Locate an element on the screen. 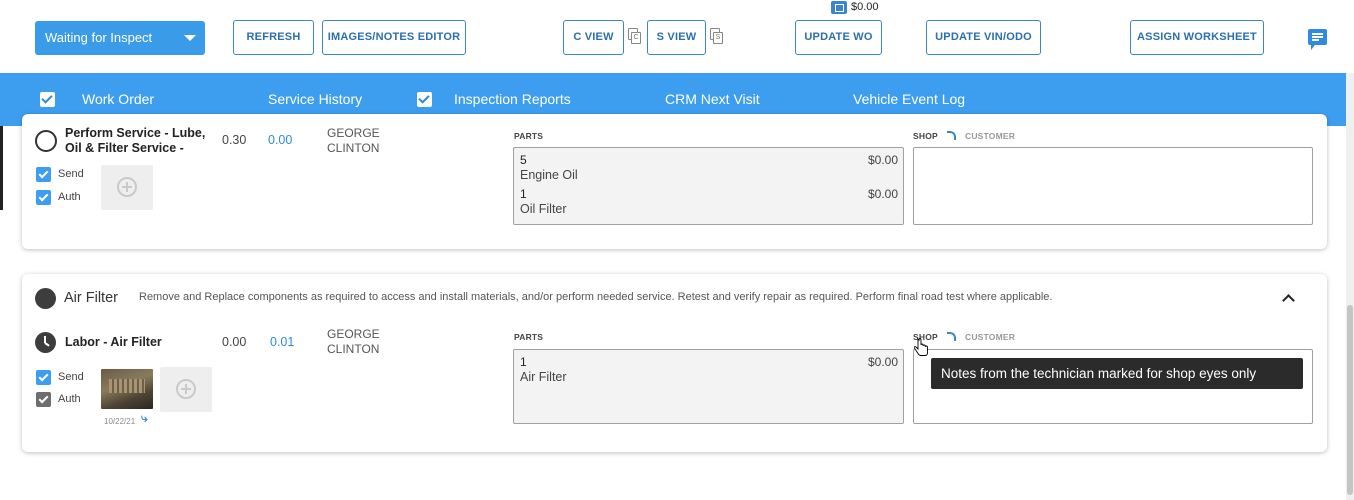 This screenshot has width=1354, height=500. tab-inspection-reports-checkbox is located at coordinates (424, 99).